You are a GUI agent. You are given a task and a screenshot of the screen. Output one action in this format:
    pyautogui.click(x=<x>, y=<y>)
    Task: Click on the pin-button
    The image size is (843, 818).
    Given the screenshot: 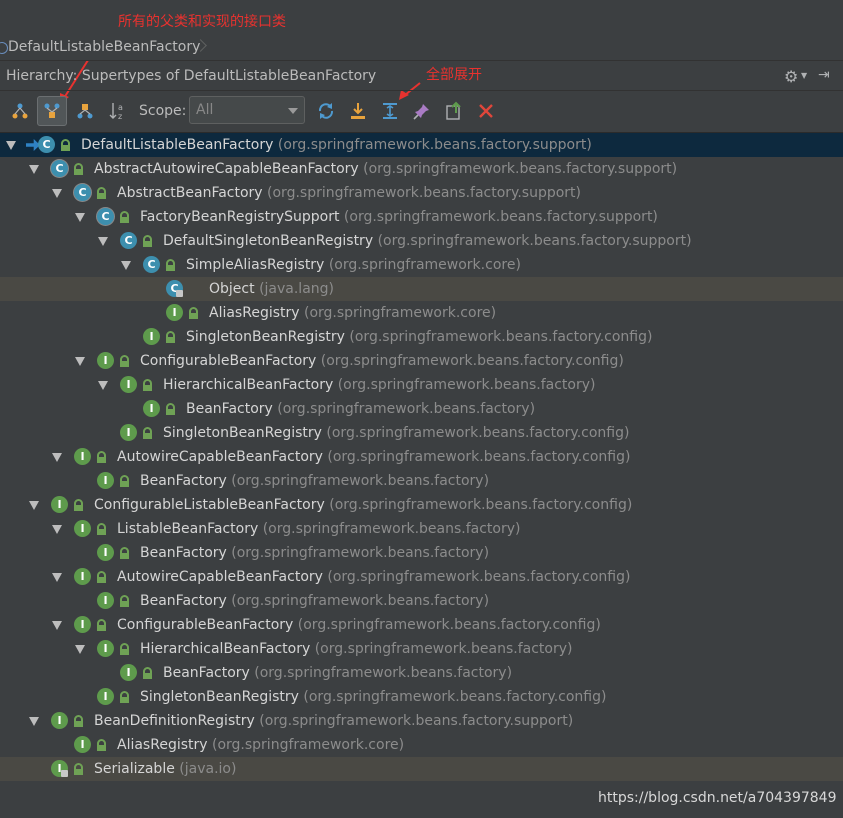 What is the action you would take?
    pyautogui.click(x=422, y=111)
    